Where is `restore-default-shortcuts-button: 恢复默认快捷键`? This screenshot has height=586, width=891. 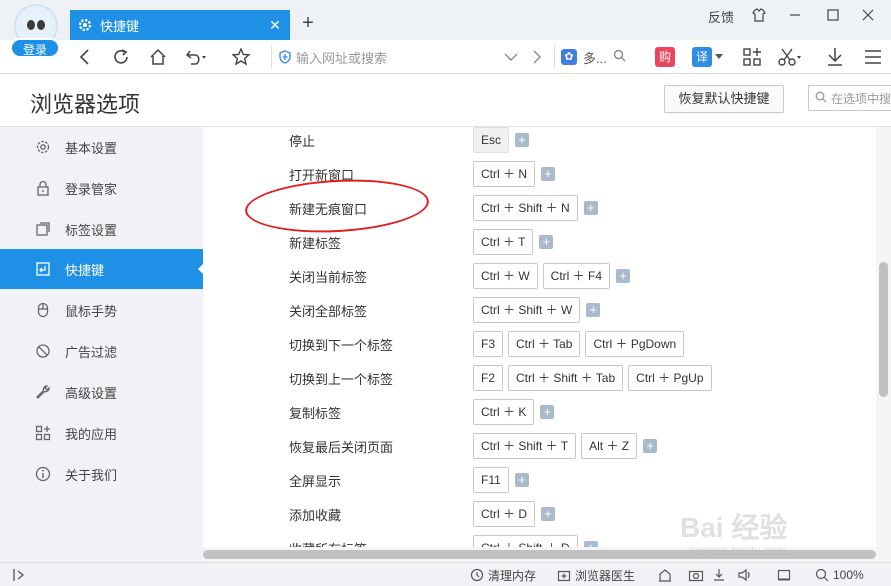 restore-default-shortcuts-button: 恢复默认快捷键 is located at coordinates (724, 99).